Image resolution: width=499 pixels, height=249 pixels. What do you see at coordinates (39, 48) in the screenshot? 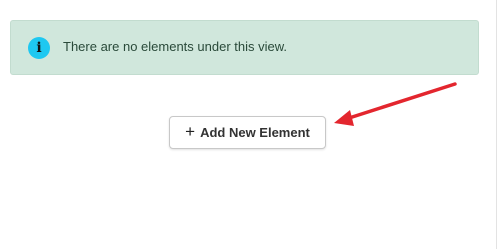
I see `info-icon: i` at bounding box center [39, 48].